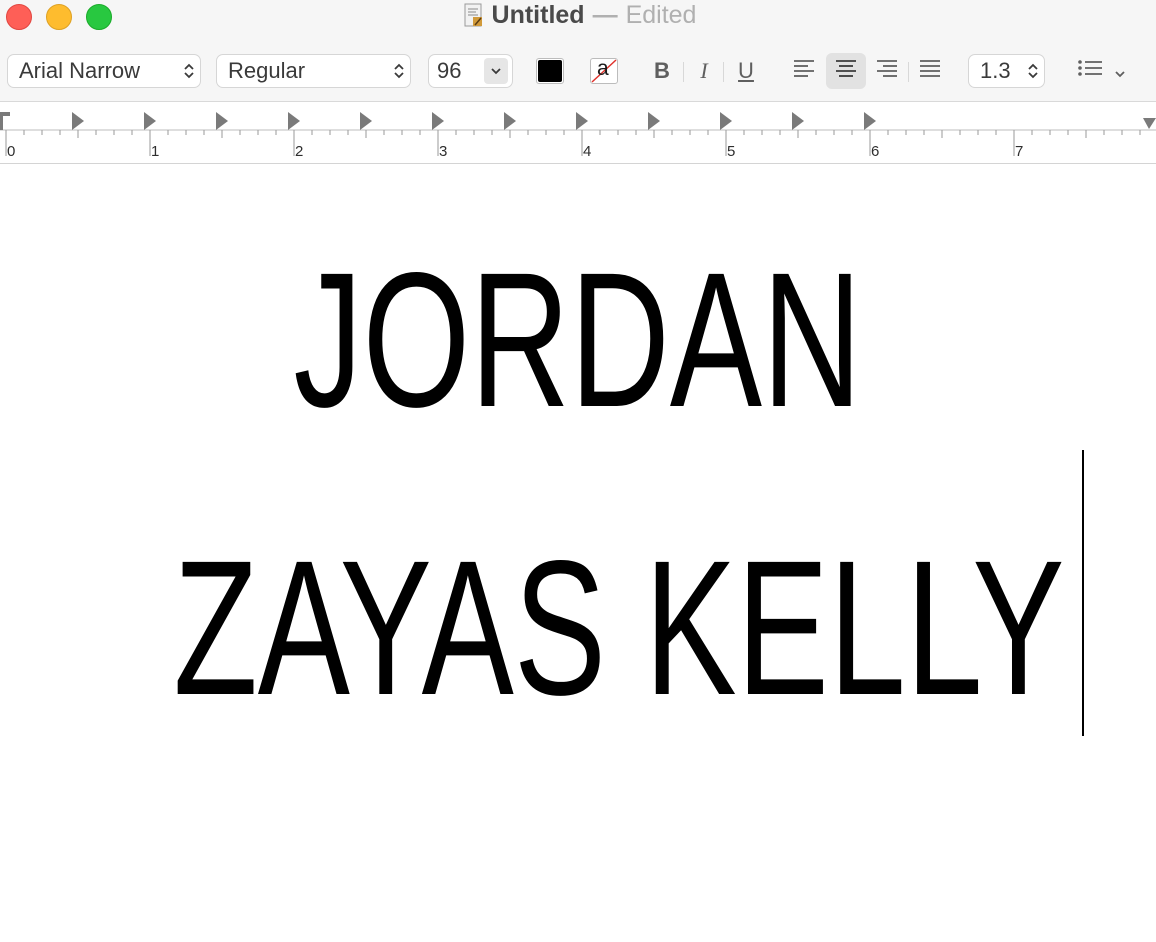 The width and height of the screenshot is (1156, 942). Describe the element at coordinates (80, 70) in the screenshot. I see `font-family-value: Arial Narrow` at that location.